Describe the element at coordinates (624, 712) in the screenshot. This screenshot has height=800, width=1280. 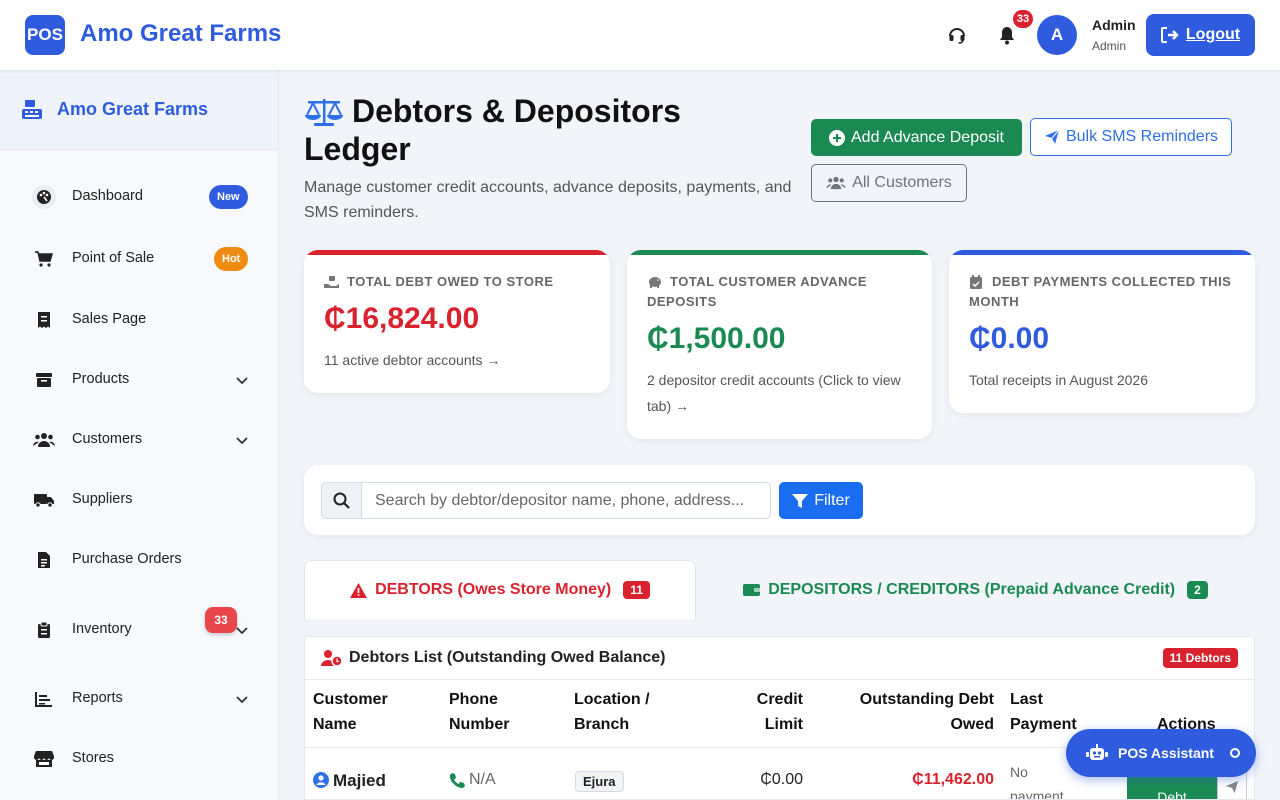
I see `column-header-location: Location / Branch` at that location.